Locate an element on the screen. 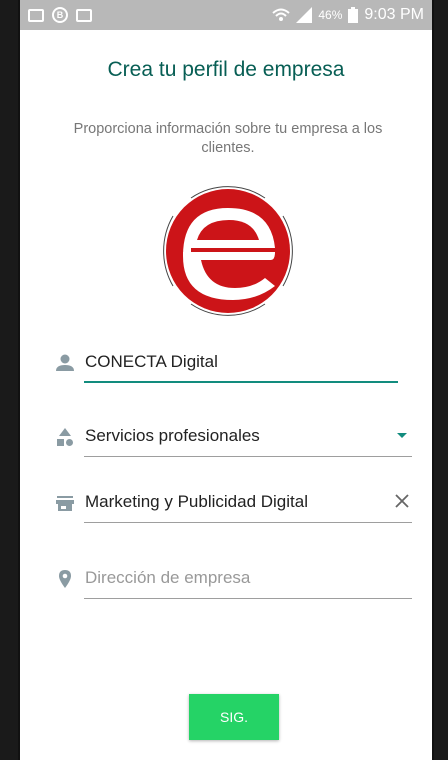 This screenshot has height=760, width=448. address-field: Dirección de empresa is located at coordinates (226, 583).